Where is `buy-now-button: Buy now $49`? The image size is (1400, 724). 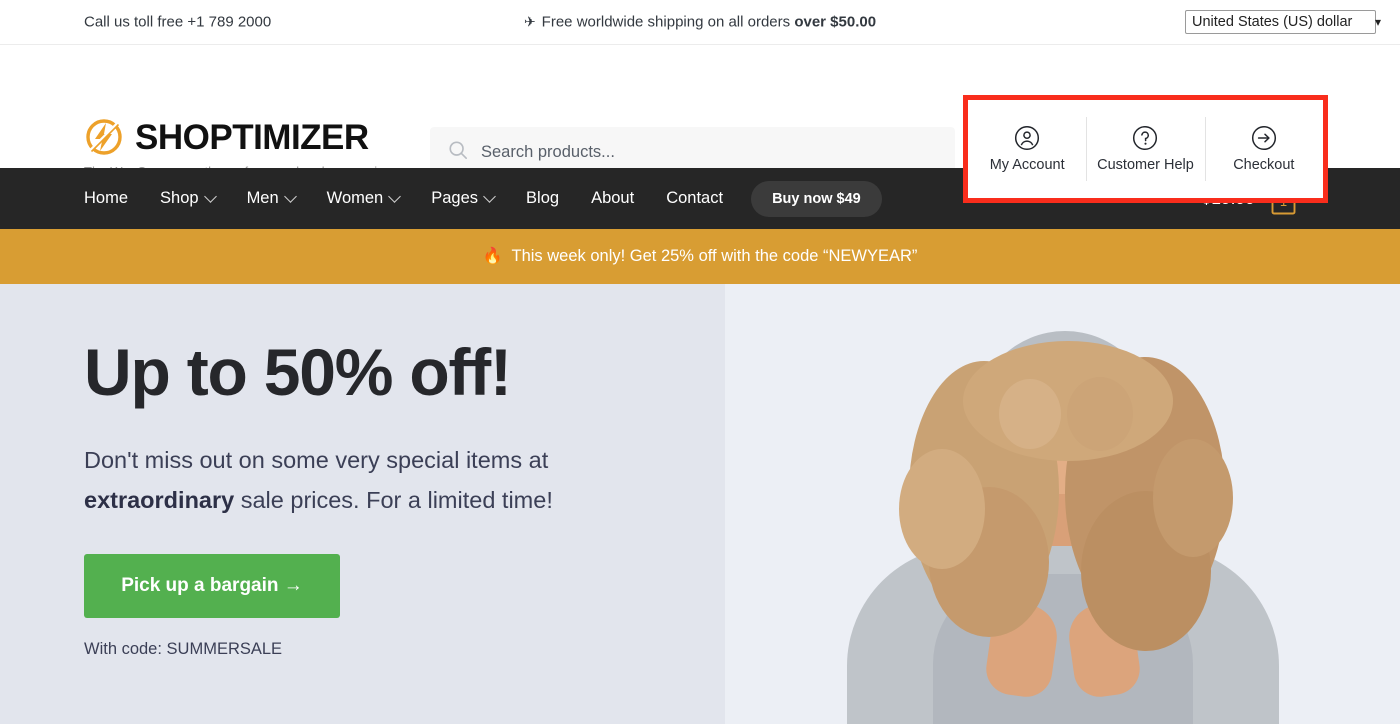
buy-now-button: Buy now $49 is located at coordinates (816, 198).